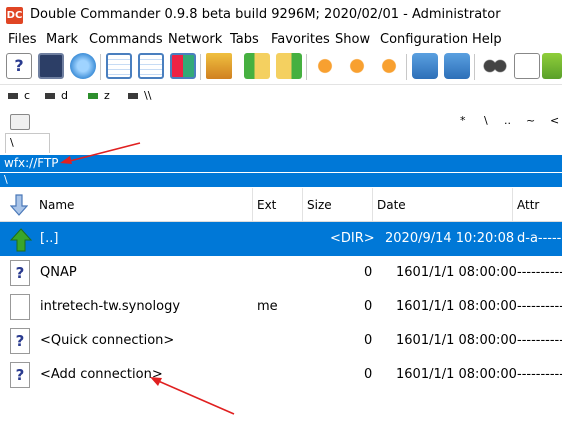 The height and width of the screenshot is (436, 562). What do you see at coordinates (19, 205) in the screenshot?
I see `sort-down-arrow-icon` at bounding box center [19, 205].